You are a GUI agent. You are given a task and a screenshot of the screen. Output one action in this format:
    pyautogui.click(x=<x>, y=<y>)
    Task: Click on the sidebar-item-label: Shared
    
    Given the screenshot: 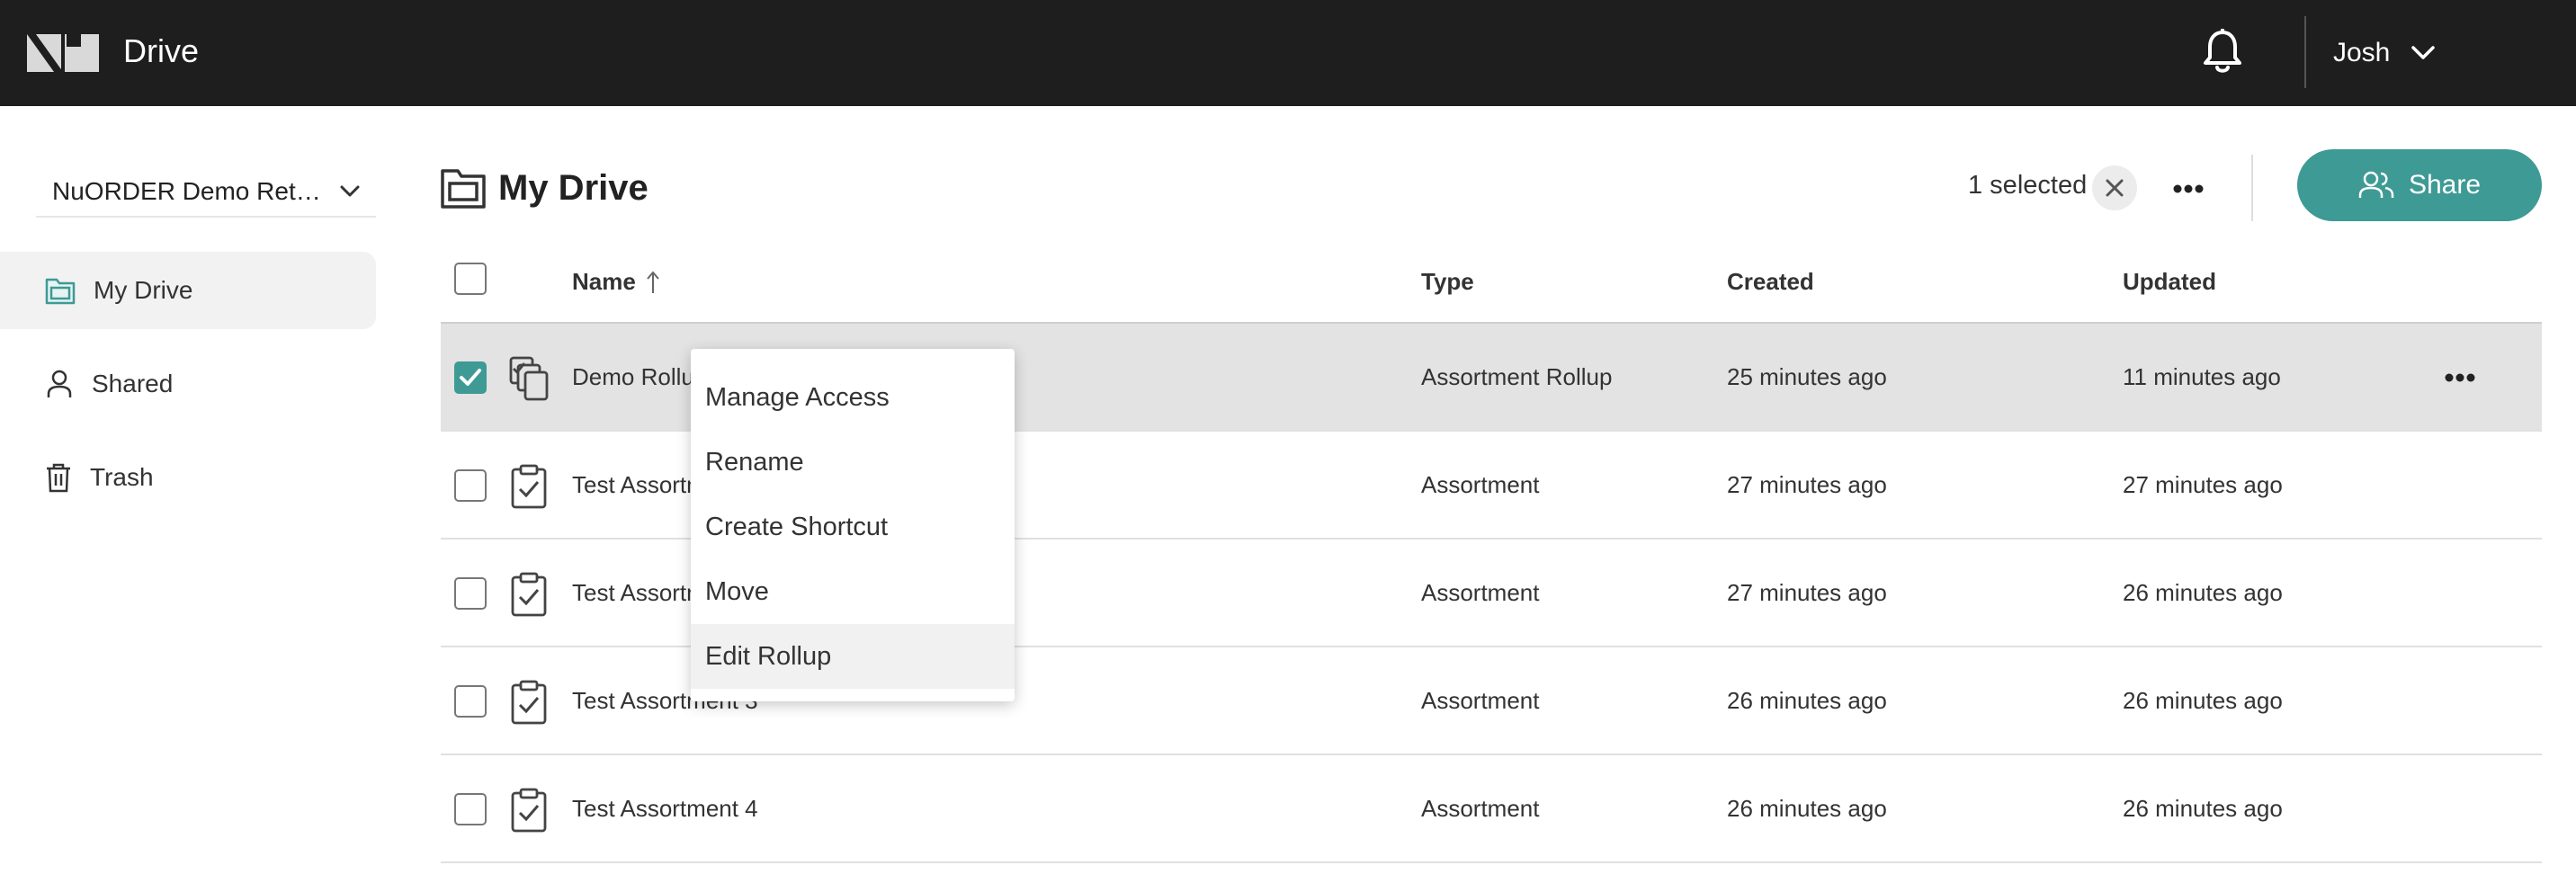 What is the action you would take?
    pyautogui.click(x=133, y=384)
    